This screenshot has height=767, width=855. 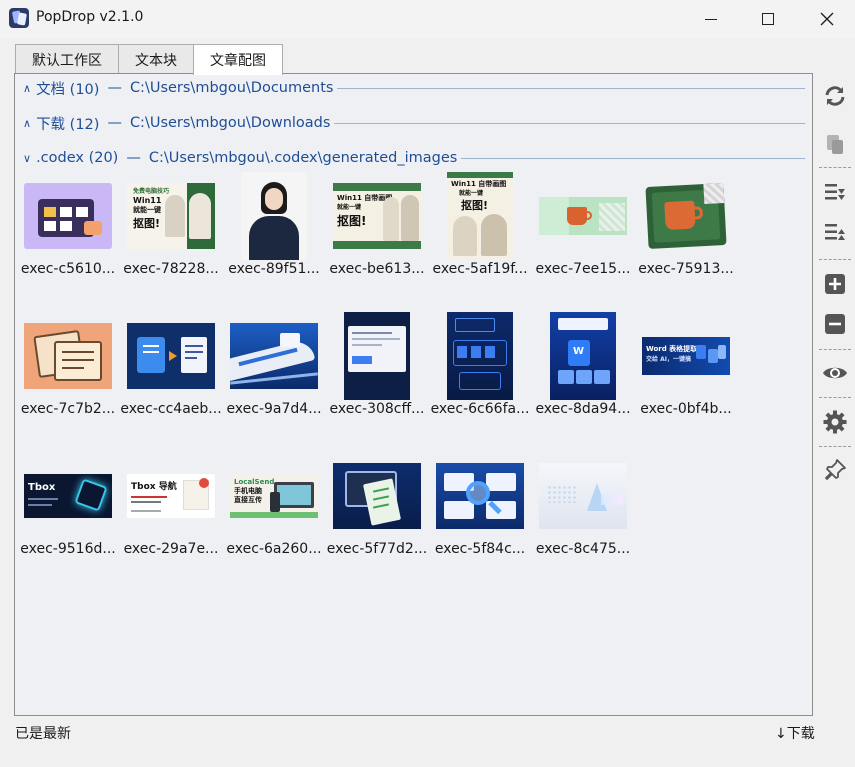 I want to click on paste-icon, so click(x=835, y=144).